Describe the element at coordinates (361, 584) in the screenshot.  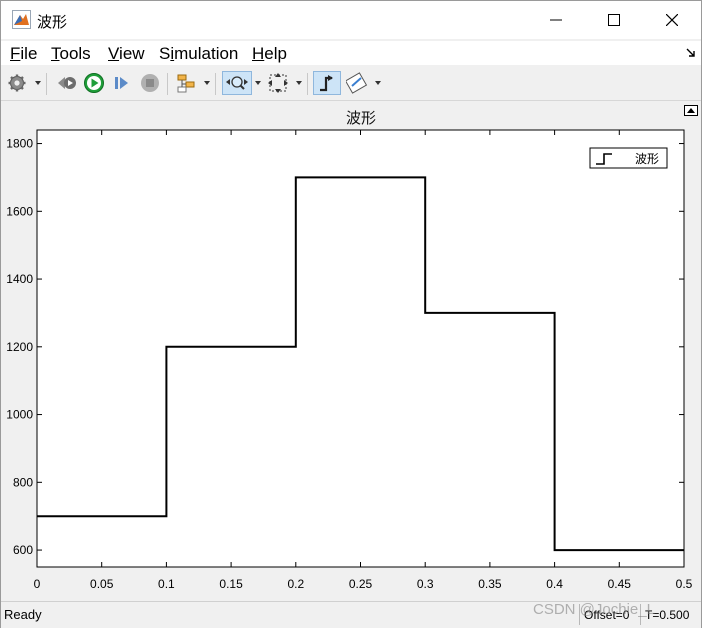
I see `x-tick-label: 0.25` at that location.